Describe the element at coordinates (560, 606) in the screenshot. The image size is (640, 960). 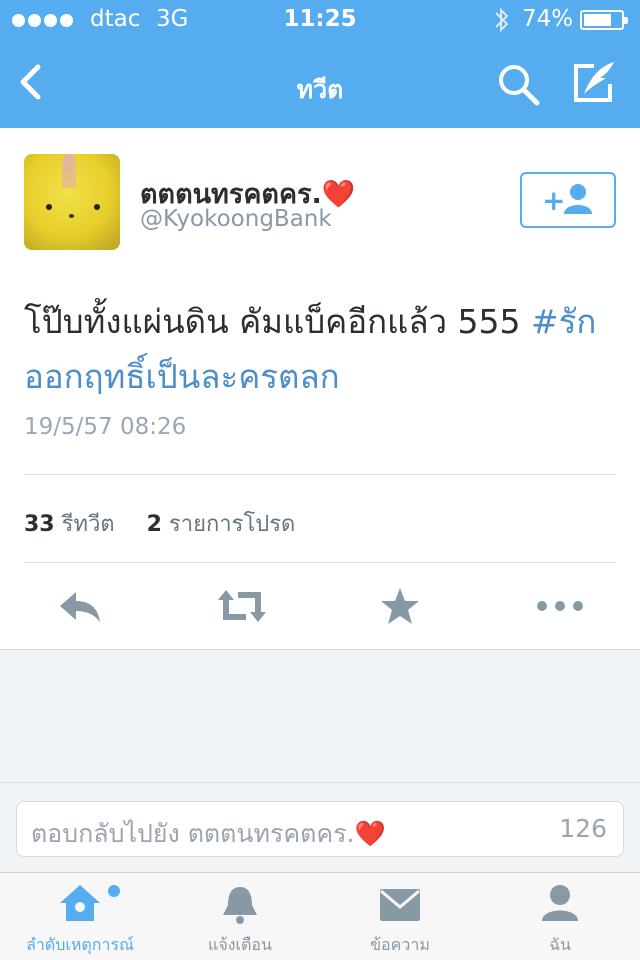
I see `more-icon` at that location.